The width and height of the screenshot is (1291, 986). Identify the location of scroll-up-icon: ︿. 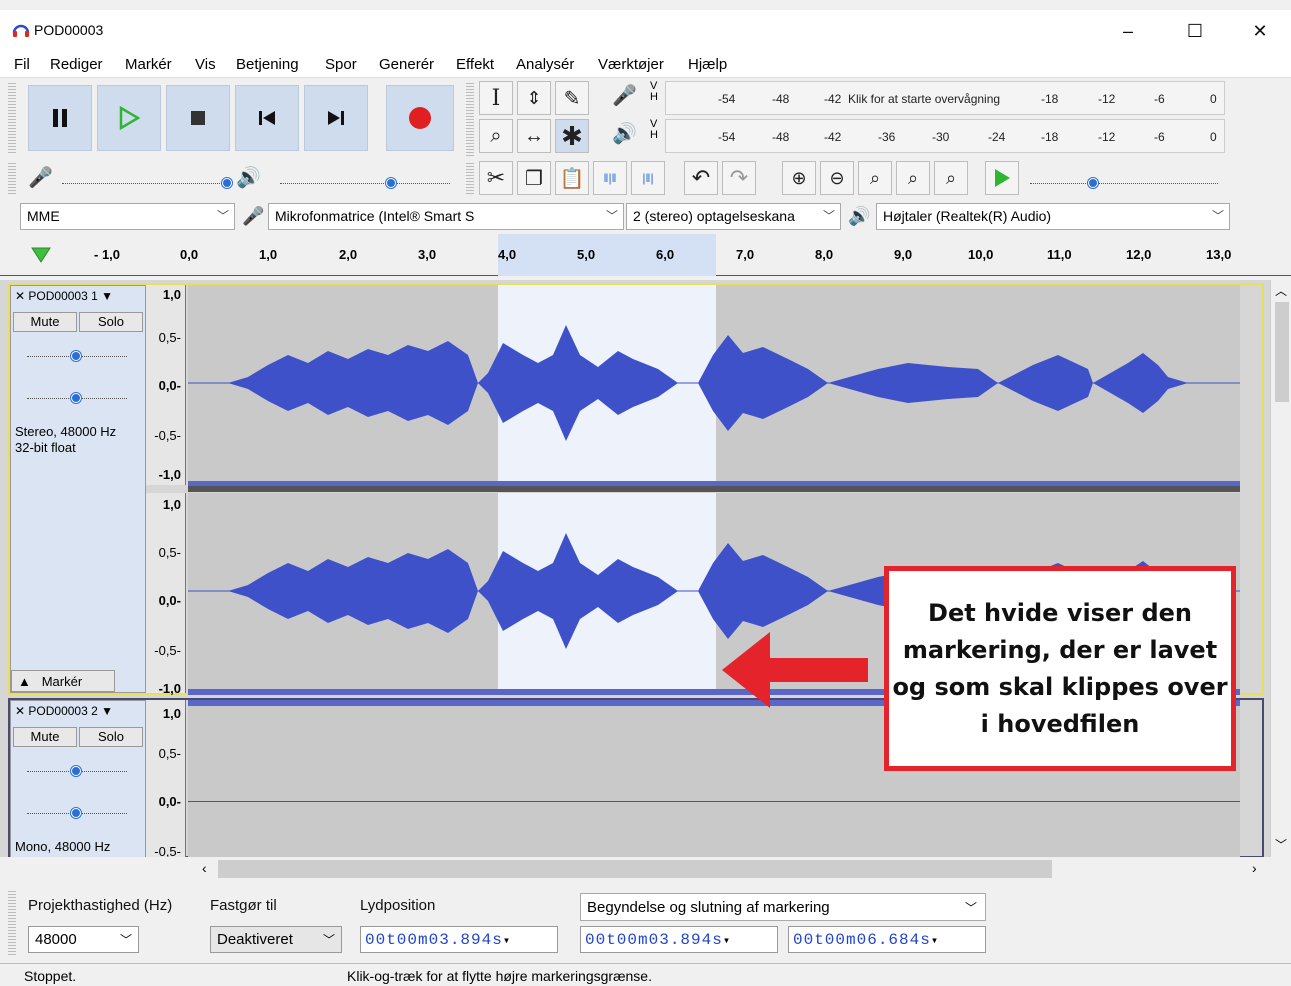
(1281, 290).